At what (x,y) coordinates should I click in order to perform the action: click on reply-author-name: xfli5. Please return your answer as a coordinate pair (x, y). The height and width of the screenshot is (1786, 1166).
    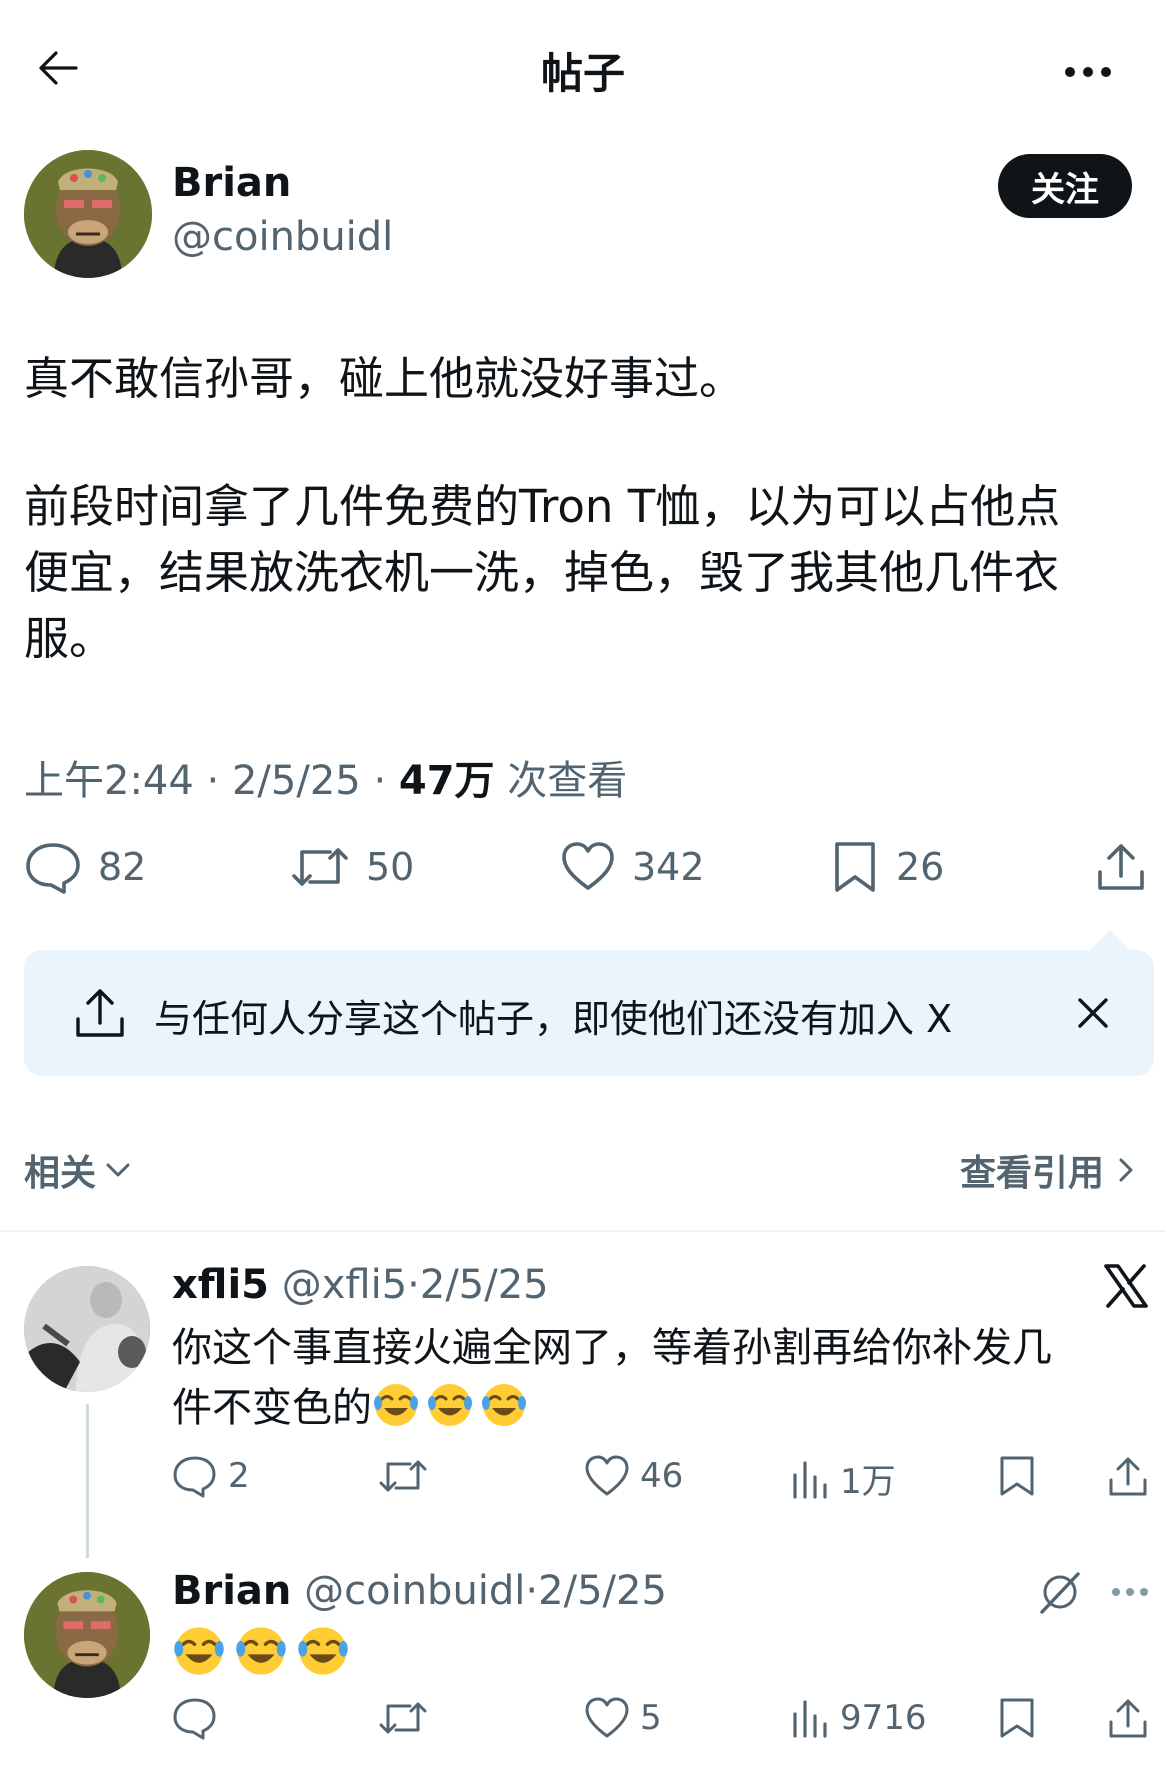
    Looking at the image, I should click on (220, 1285).